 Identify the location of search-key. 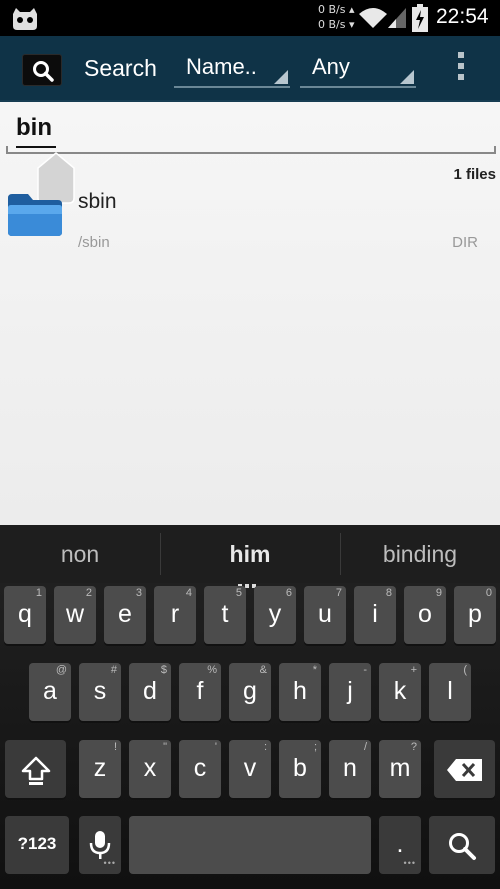
(462, 845).